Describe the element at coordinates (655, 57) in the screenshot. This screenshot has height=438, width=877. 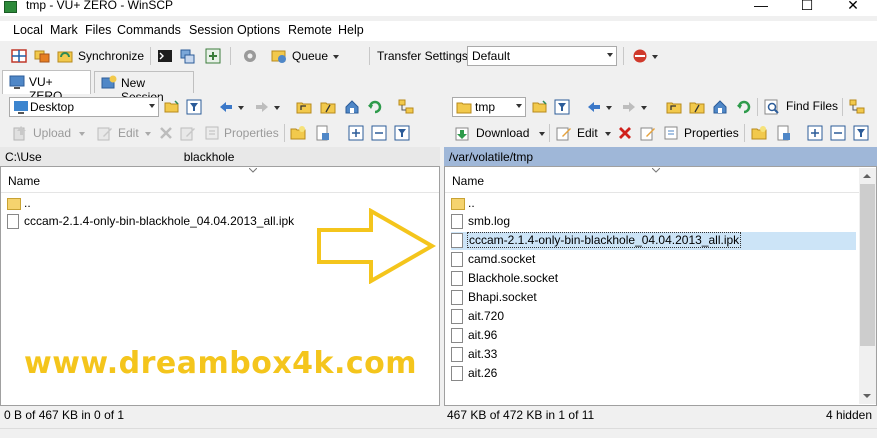
I see `preset-dropdown-icon` at that location.